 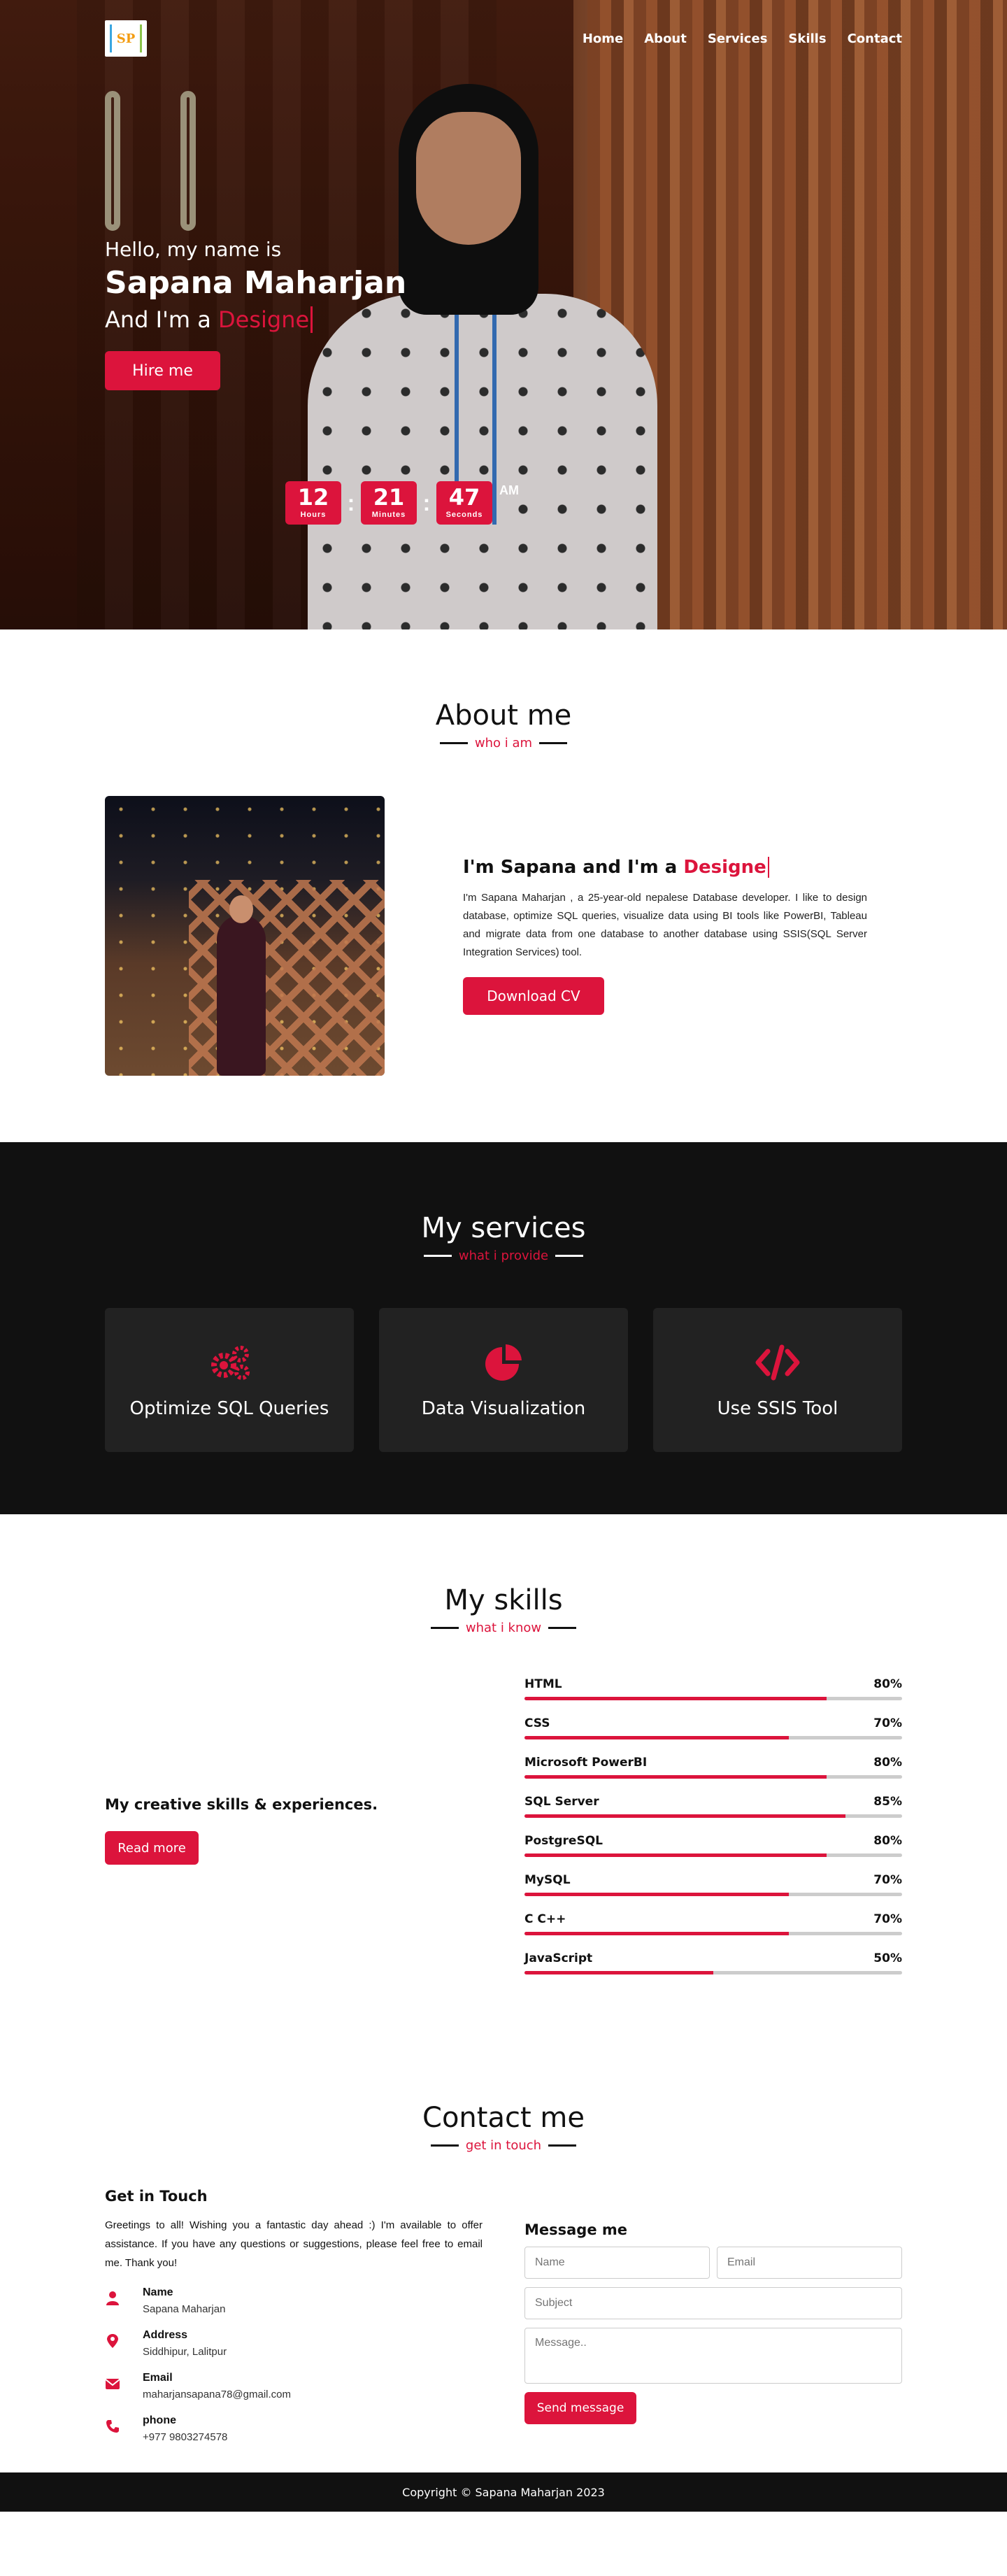 What do you see at coordinates (738, 38) in the screenshot?
I see `nav-link-services: Services` at bounding box center [738, 38].